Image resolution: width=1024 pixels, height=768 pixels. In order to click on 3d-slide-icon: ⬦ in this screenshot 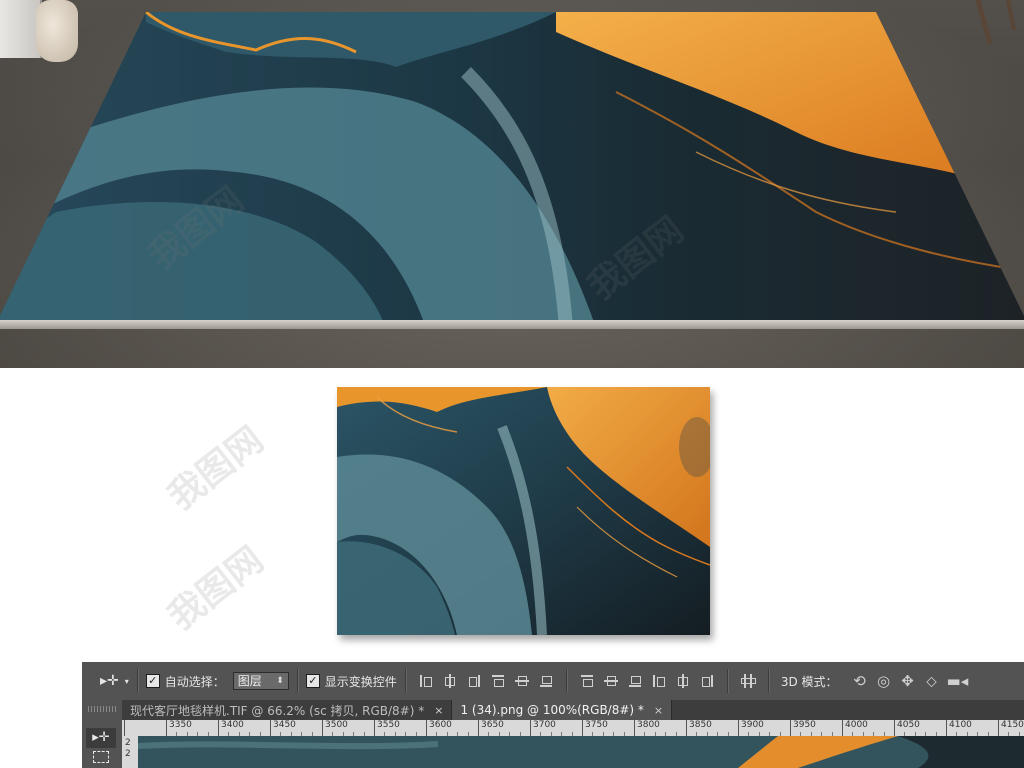, I will do `click(932, 681)`.